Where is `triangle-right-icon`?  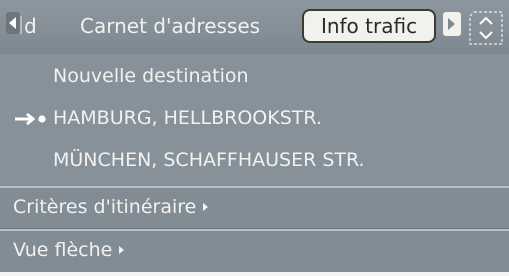
triangle-right-icon is located at coordinates (451, 24).